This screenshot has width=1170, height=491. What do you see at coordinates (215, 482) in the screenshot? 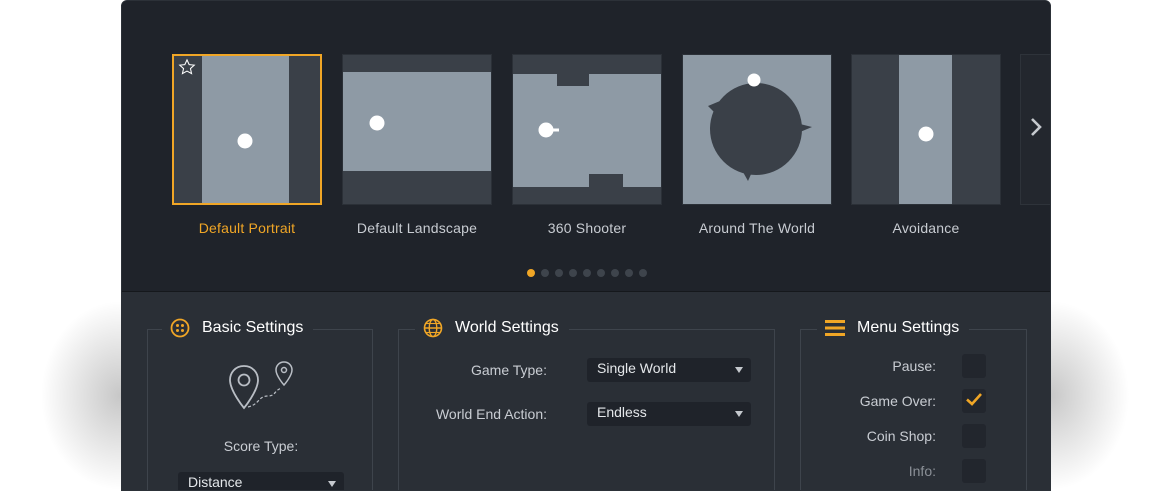
I see `score-type-value: Distance` at bounding box center [215, 482].